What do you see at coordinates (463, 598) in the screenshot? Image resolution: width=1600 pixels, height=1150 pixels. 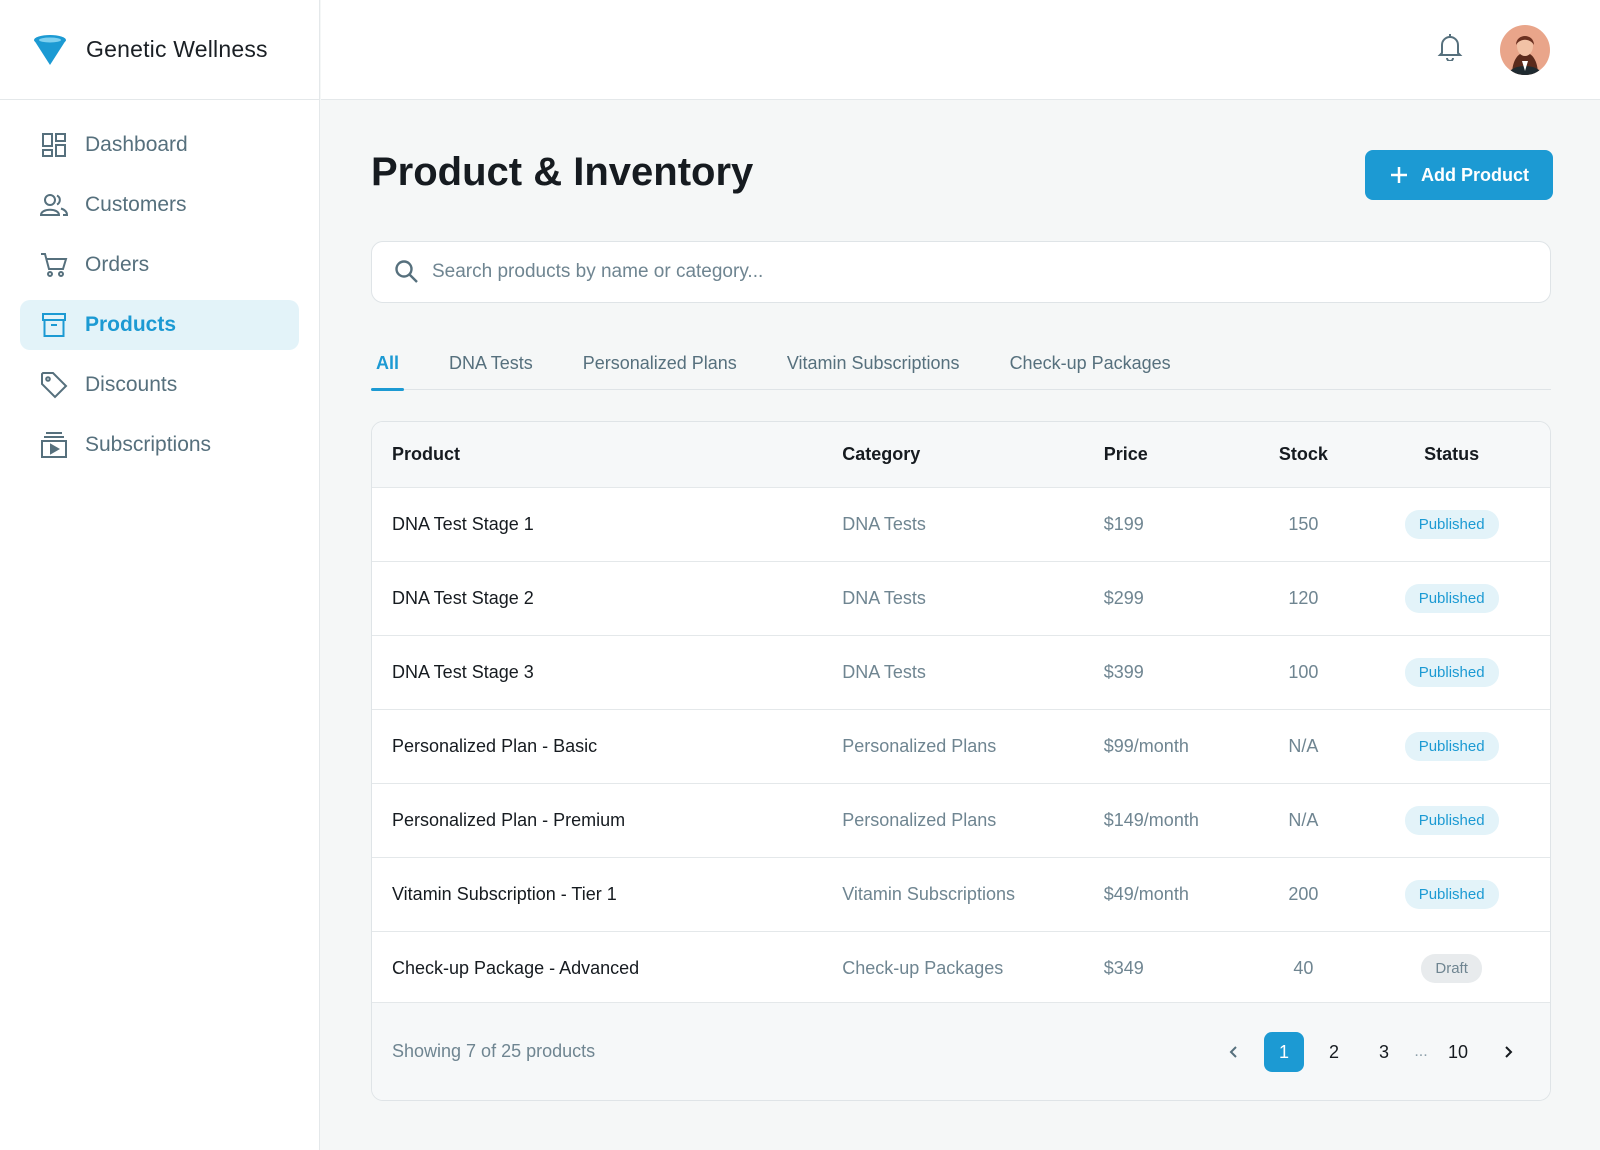 I see `product-name: DNA Test Stage 2` at bounding box center [463, 598].